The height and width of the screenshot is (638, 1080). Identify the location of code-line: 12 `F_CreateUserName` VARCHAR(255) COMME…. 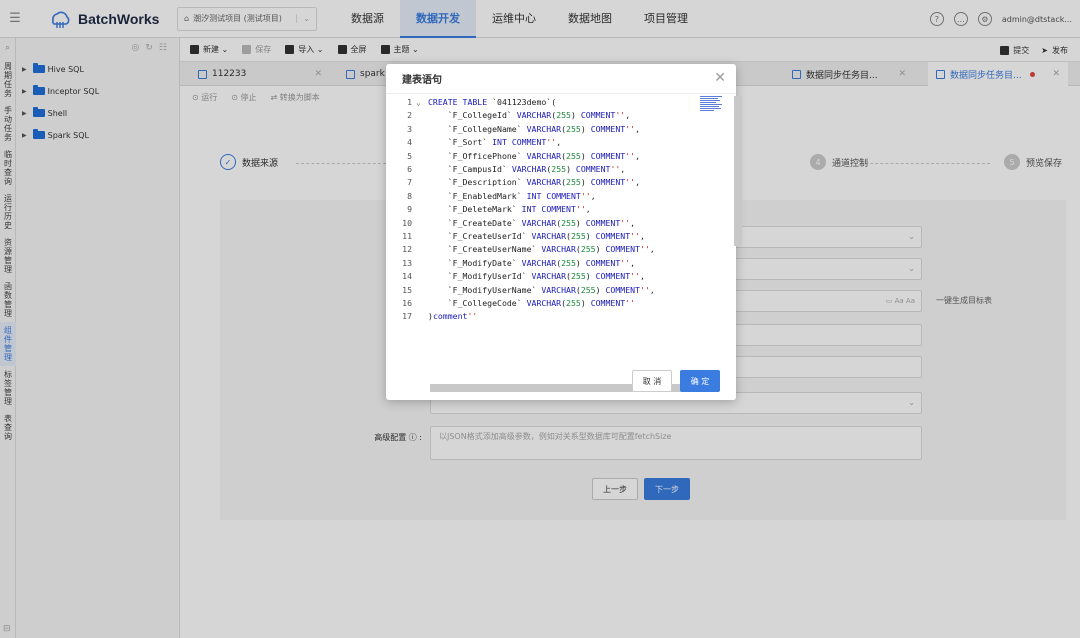
(528, 249).